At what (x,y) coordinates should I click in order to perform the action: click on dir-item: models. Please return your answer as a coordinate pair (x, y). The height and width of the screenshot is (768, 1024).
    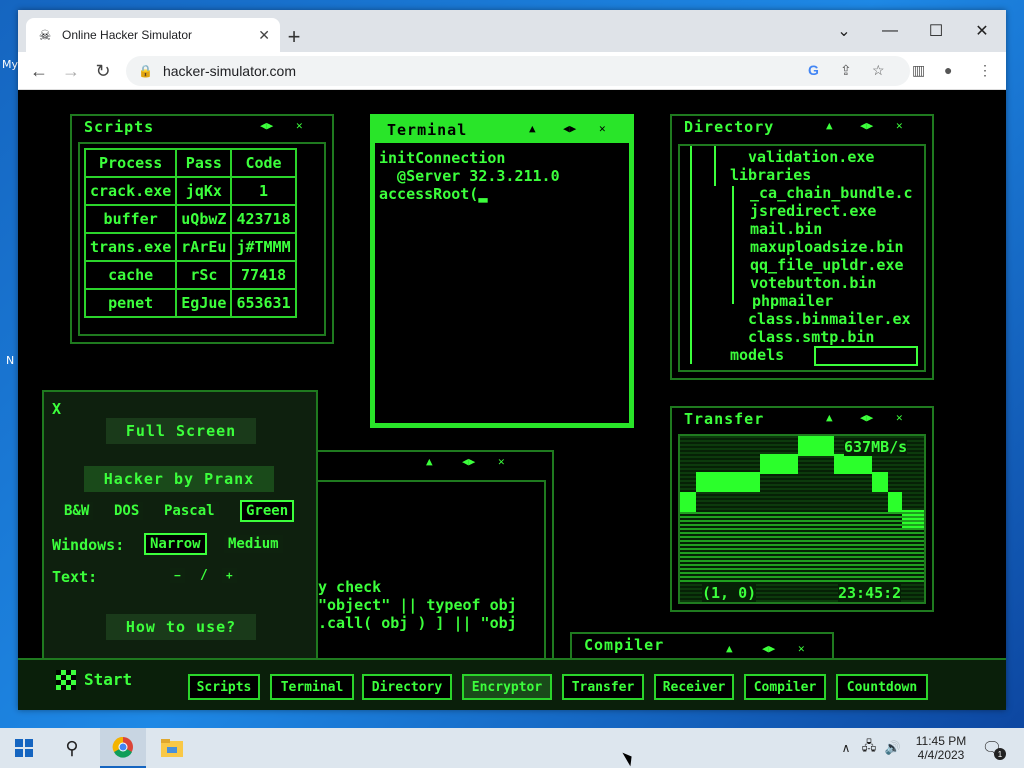
    Looking at the image, I should click on (757, 355).